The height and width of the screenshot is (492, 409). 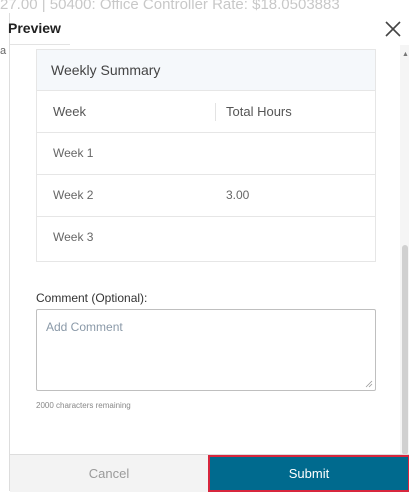 I want to click on resize-handle-icon, so click(x=369, y=384).